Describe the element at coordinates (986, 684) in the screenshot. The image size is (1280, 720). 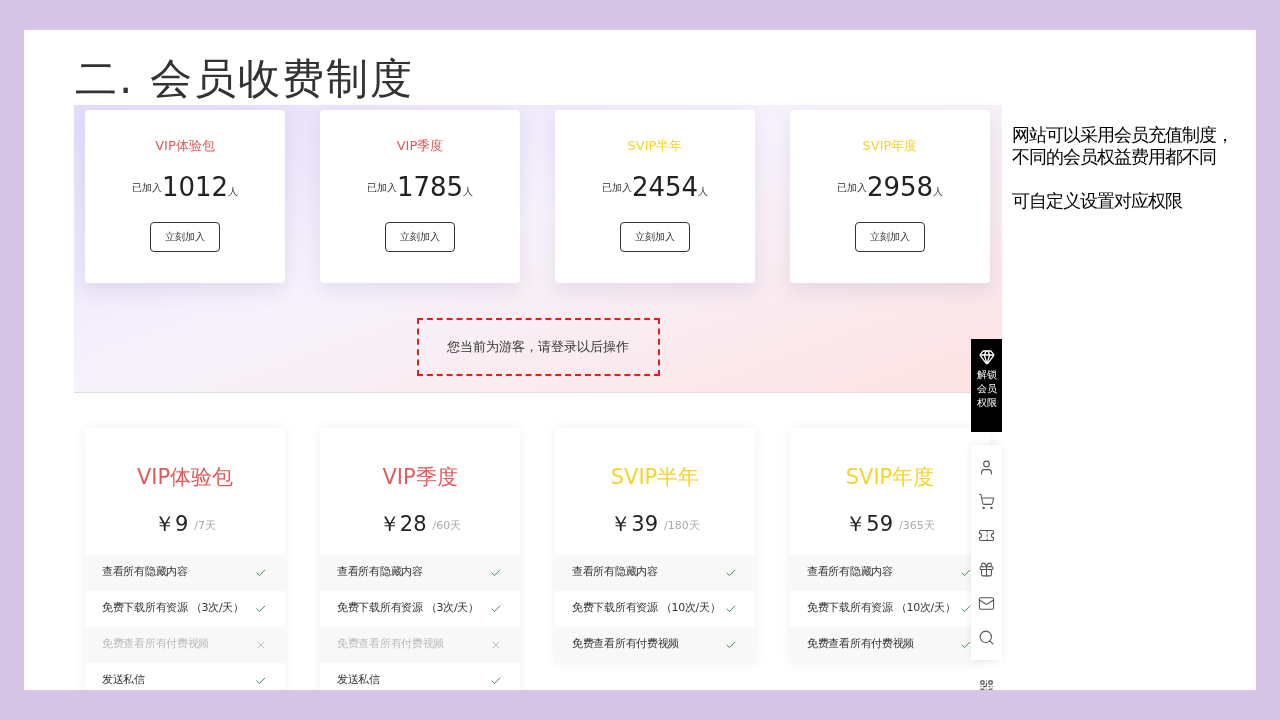
I see `qr-code-icon` at that location.